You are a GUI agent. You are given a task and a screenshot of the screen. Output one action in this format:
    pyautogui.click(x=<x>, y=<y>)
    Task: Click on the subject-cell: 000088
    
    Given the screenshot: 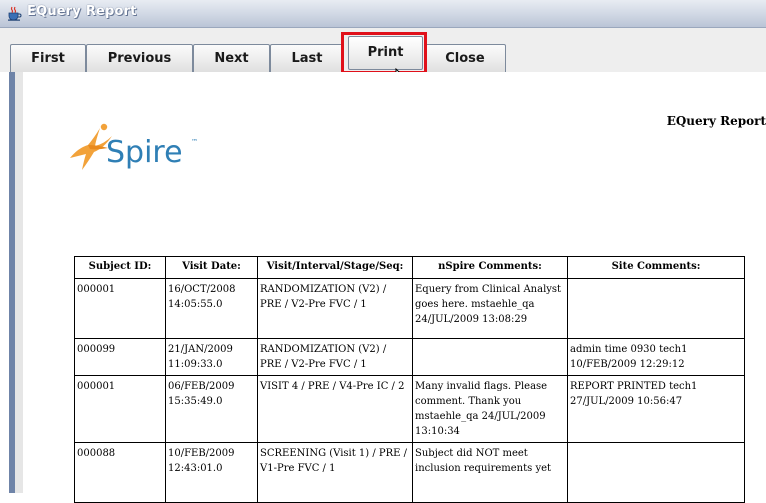 What is the action you would take?
    pyautogui.click(x=120, y=472)
    